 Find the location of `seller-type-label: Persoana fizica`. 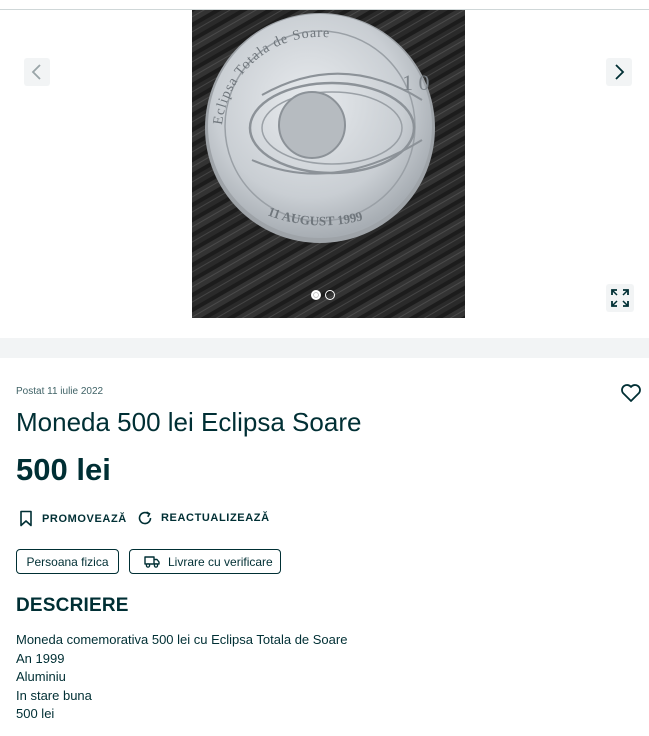

seller-type-label: Persoana fizica is located at coordinates (67, 561).